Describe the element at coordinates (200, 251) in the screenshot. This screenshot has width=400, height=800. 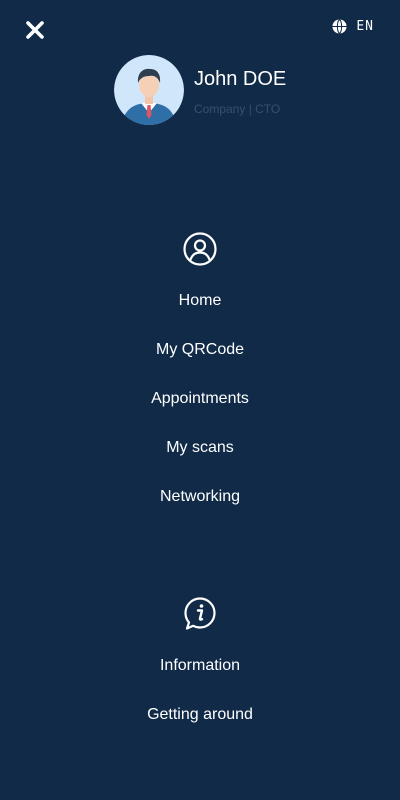
I see `user-circle-icon` at that location.